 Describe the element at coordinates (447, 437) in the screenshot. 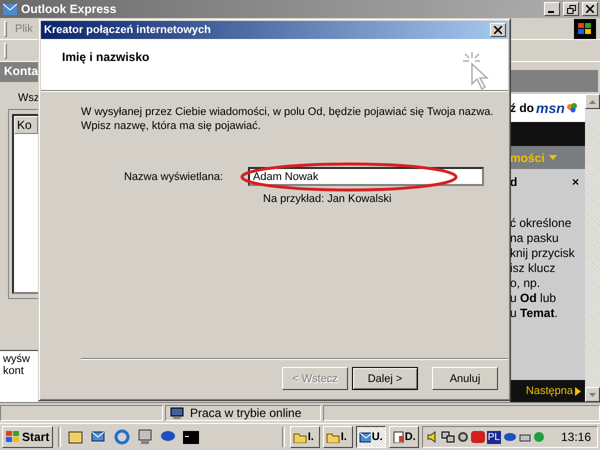

I see `network-icon` at that location.